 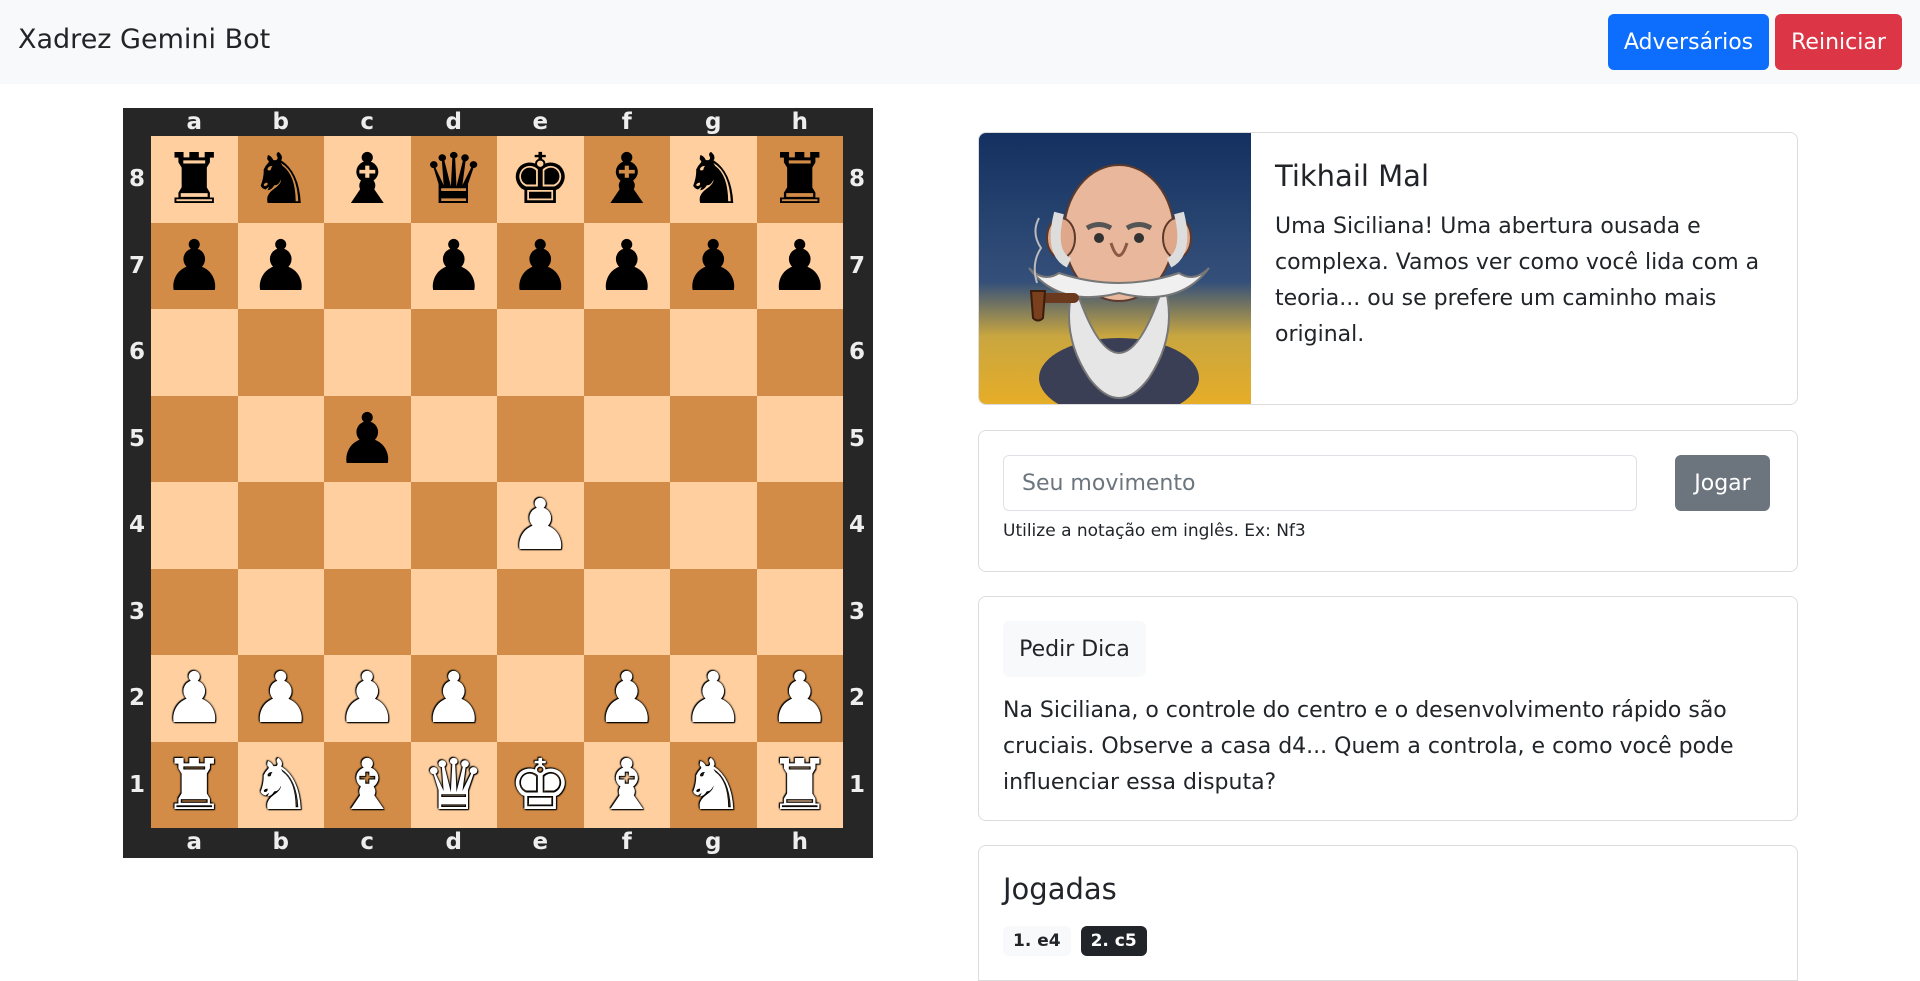 I want to click on square-c7, so click(x=367, y=265).